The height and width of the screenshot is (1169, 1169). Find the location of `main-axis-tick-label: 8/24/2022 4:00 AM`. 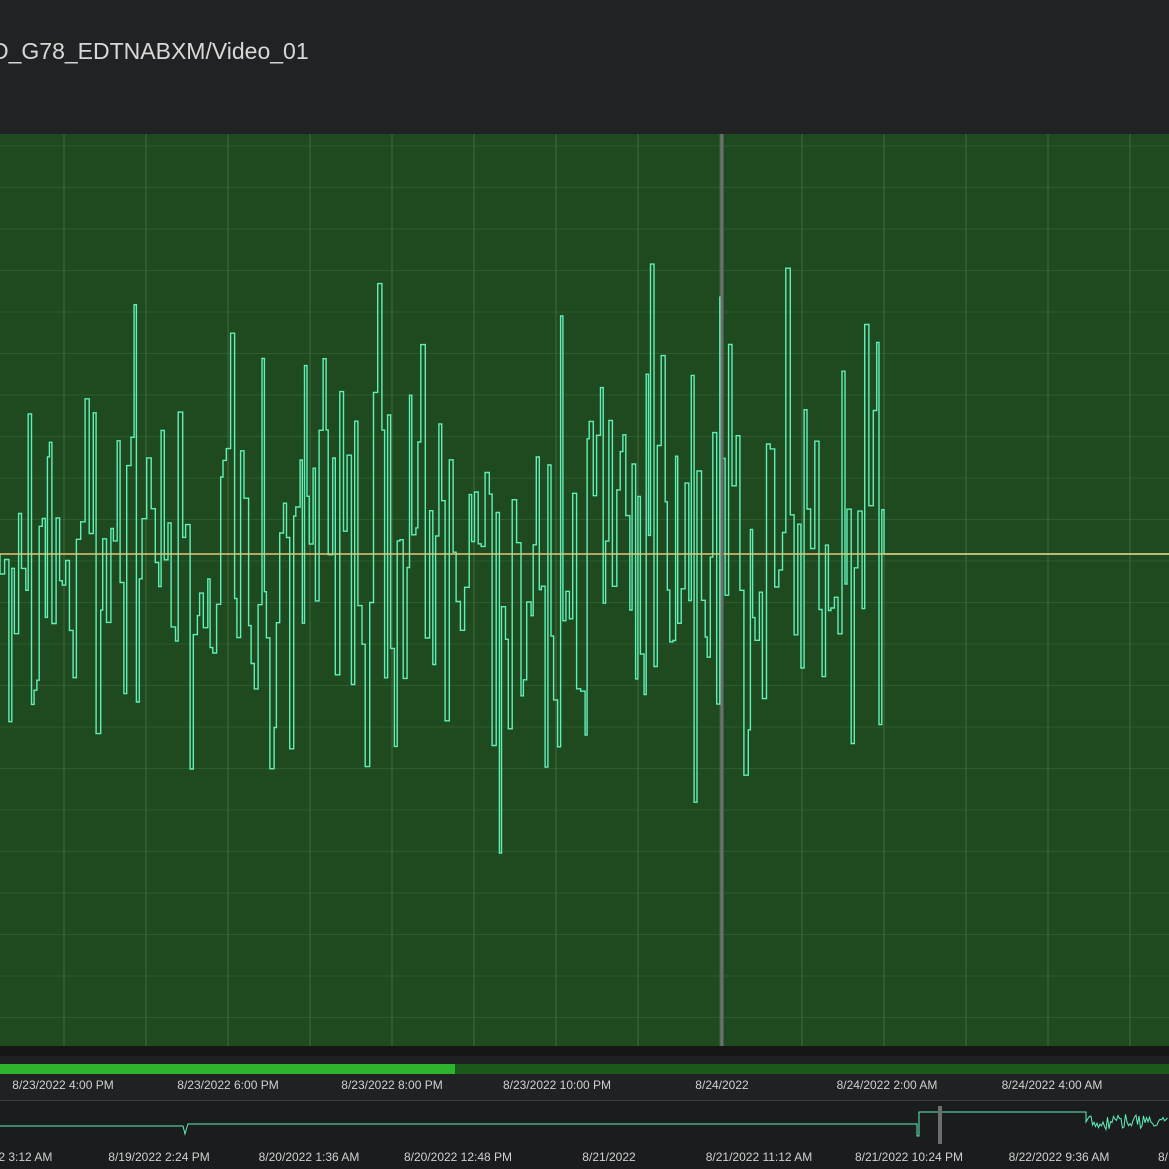

main-axis-tick-label: 8/24/2022 4:00 AM is located at coordinates (1052, 1085).